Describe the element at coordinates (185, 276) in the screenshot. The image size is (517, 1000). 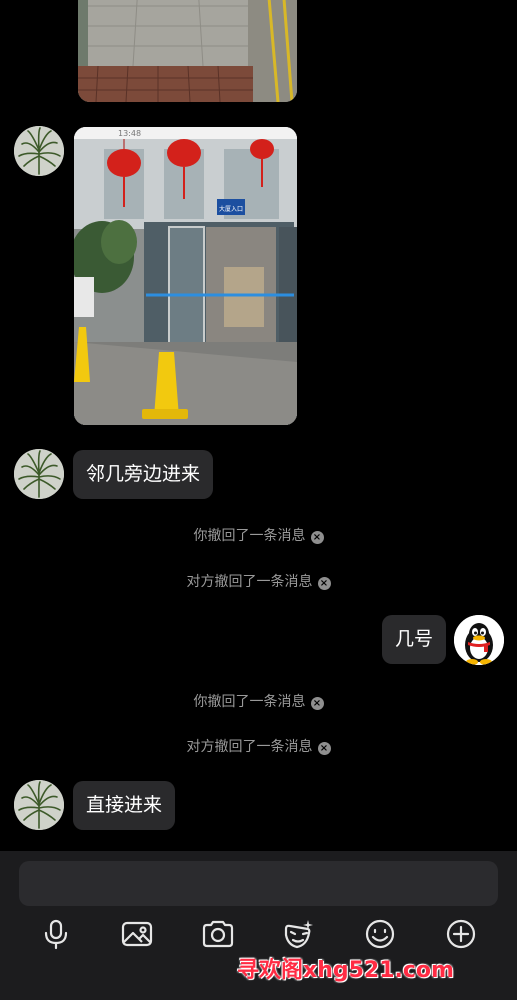
I see `image-message-entrance: 大厦入口 13:48` at that location.